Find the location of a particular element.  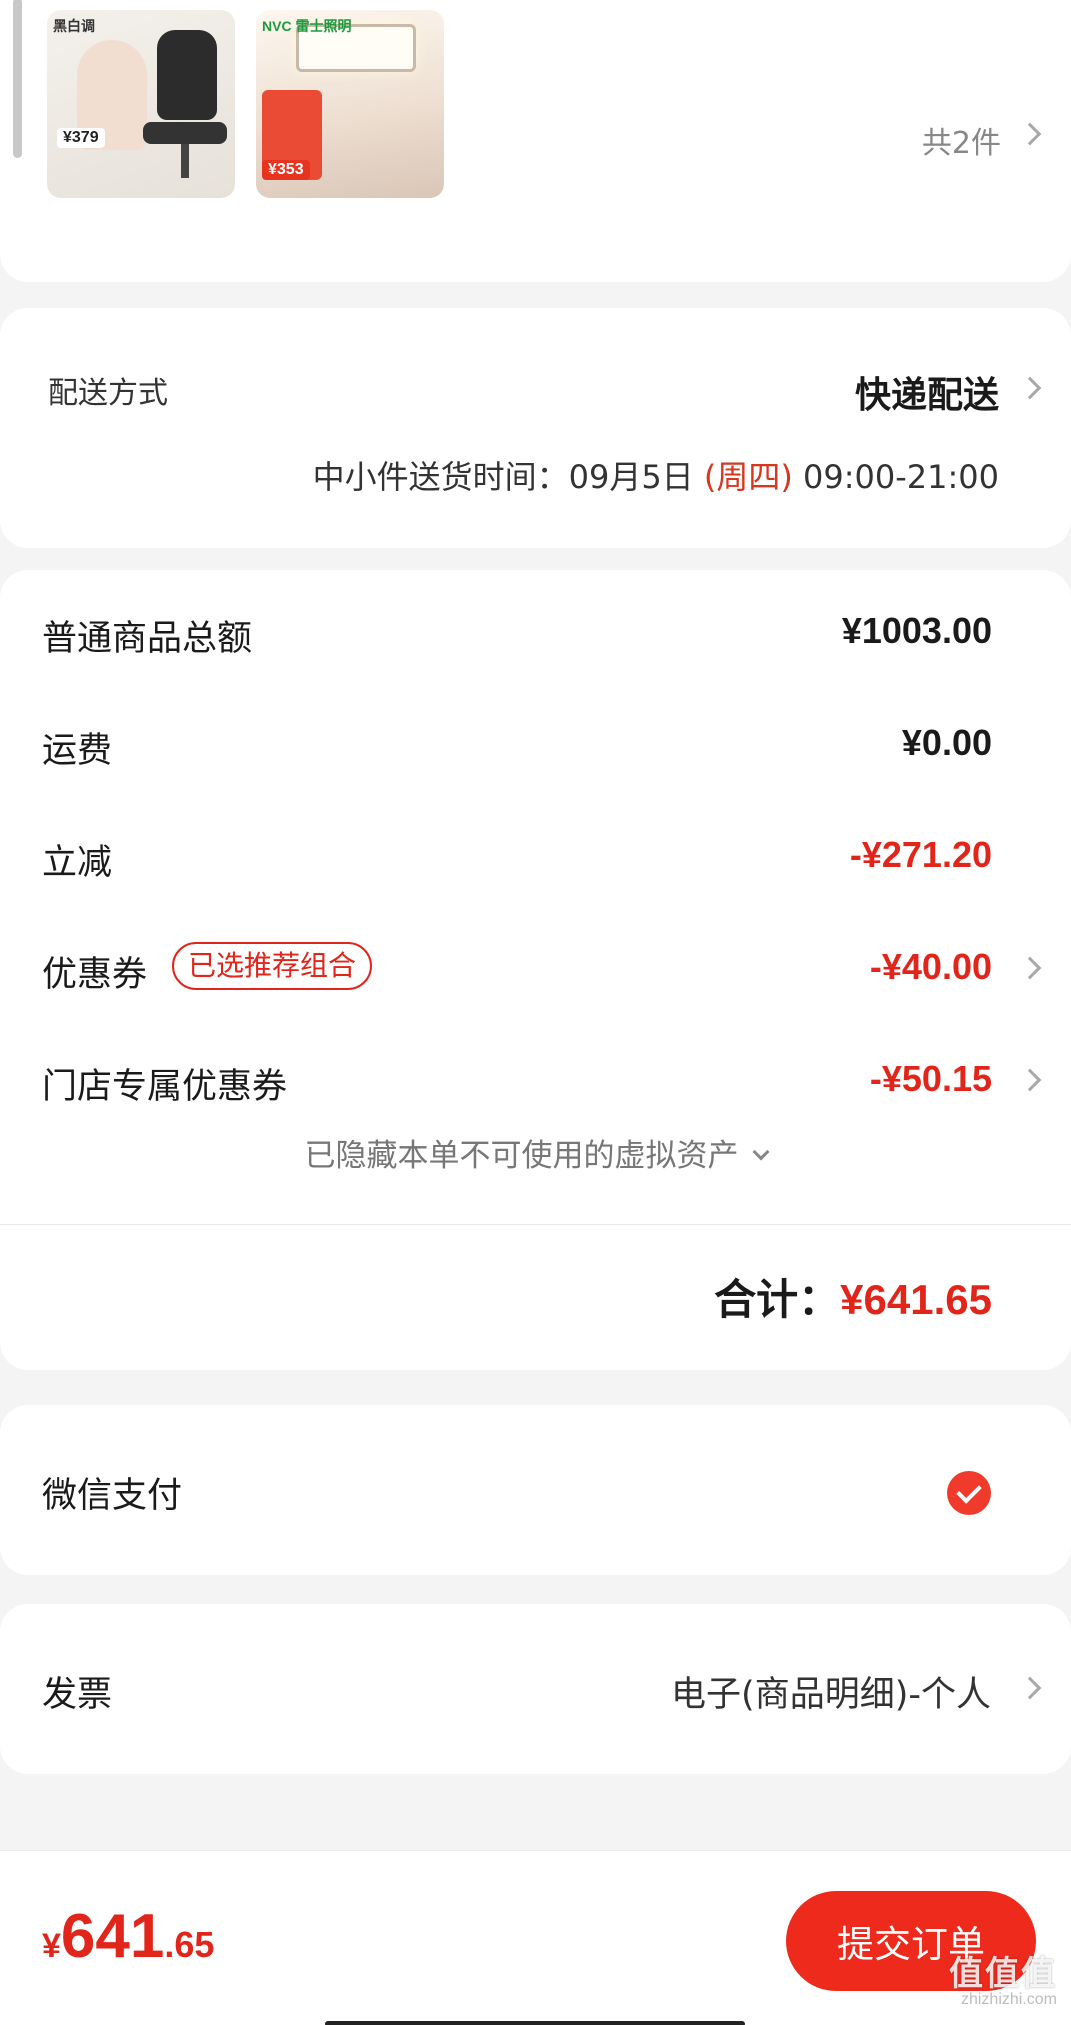

checkmark-icon is located at coordinates (969, 1493).